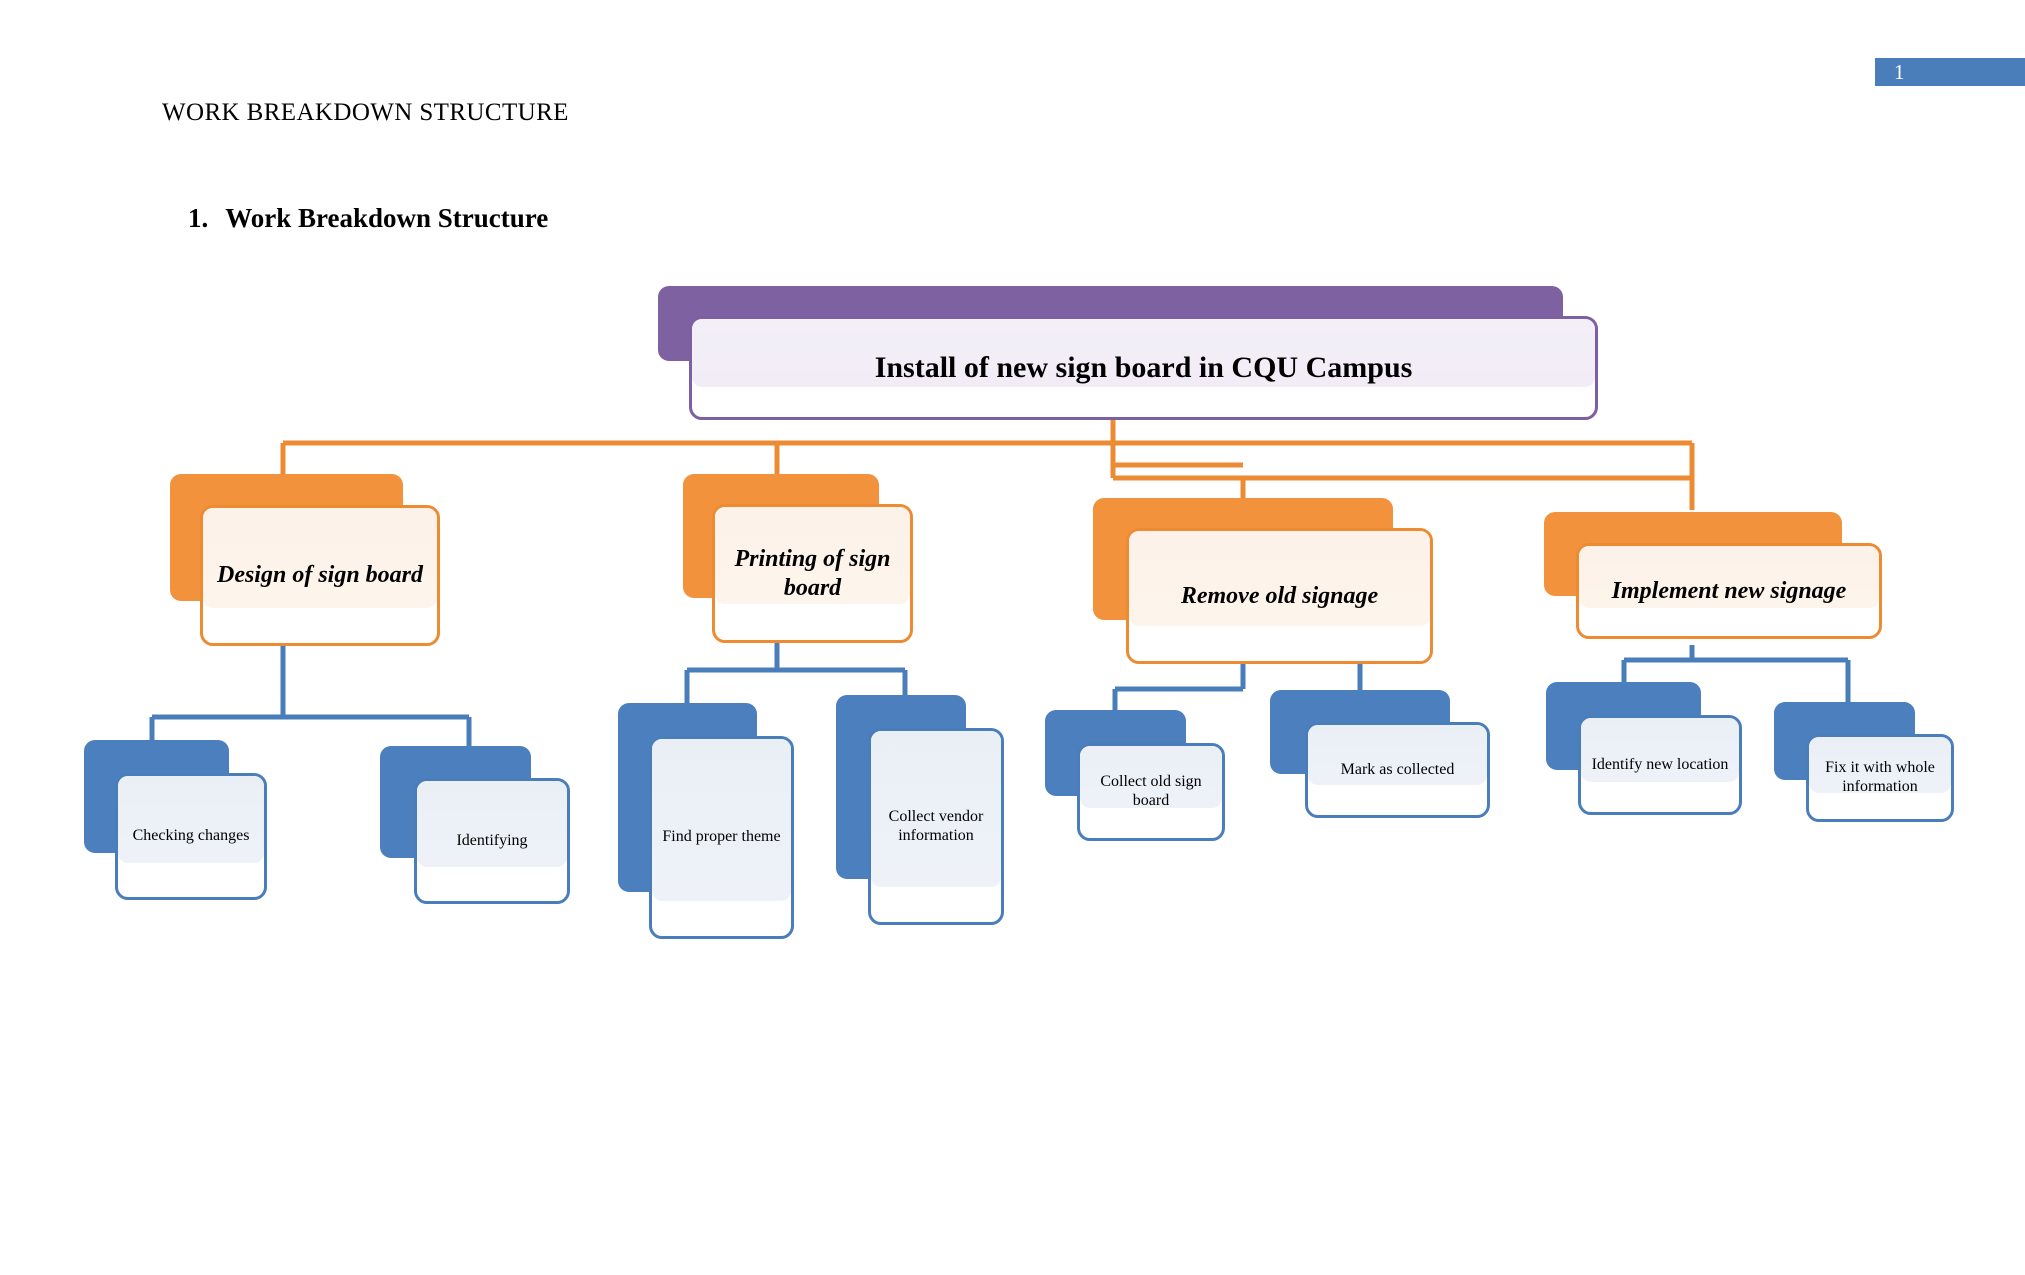  I want to click on node-find-proper-theme-label: Find proper theme, so click(721, 837).